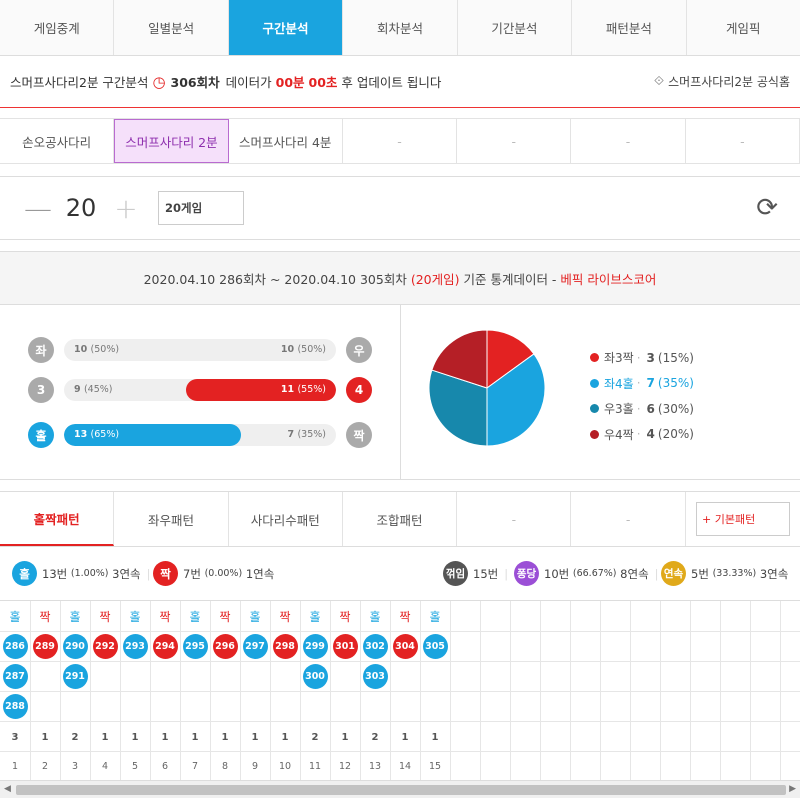 The height and width of the screenshot is (798, 800). I want to click on pattern-tab: 사다리수패턴, so click(286, 519).